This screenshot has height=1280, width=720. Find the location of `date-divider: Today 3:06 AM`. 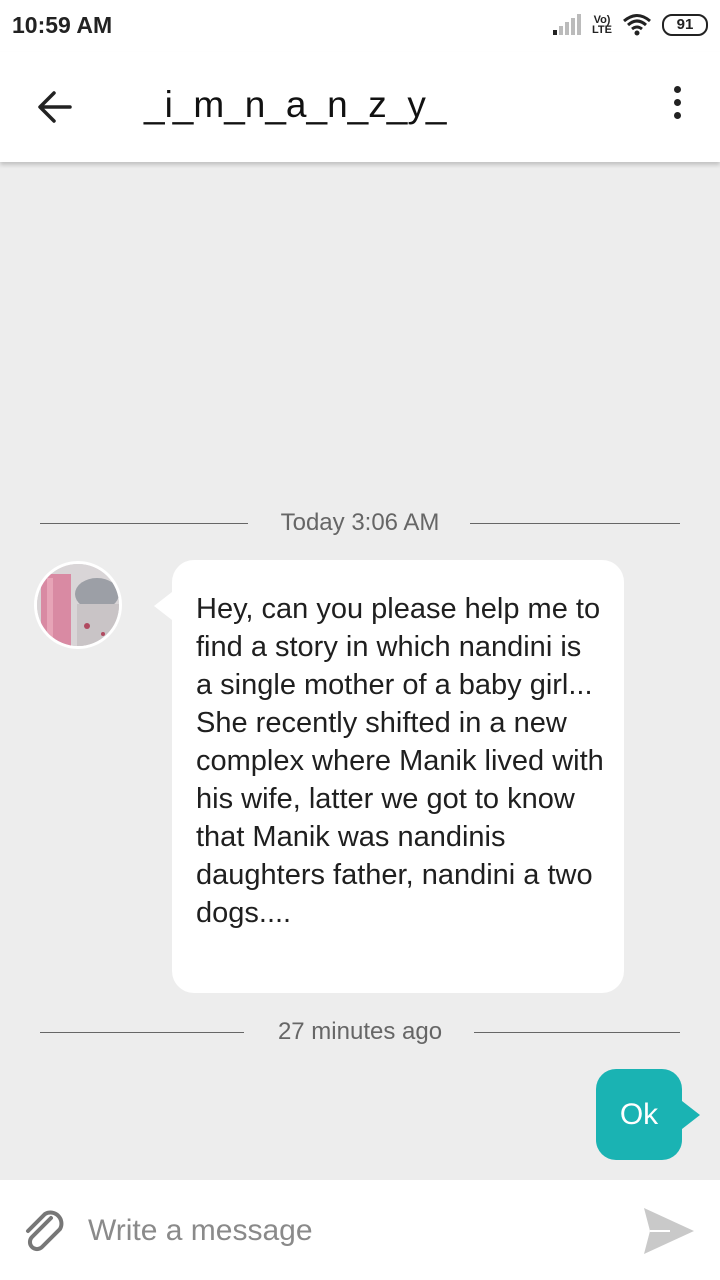

date-divider: Today 3:06 AM is located at coordinates (360, 524).